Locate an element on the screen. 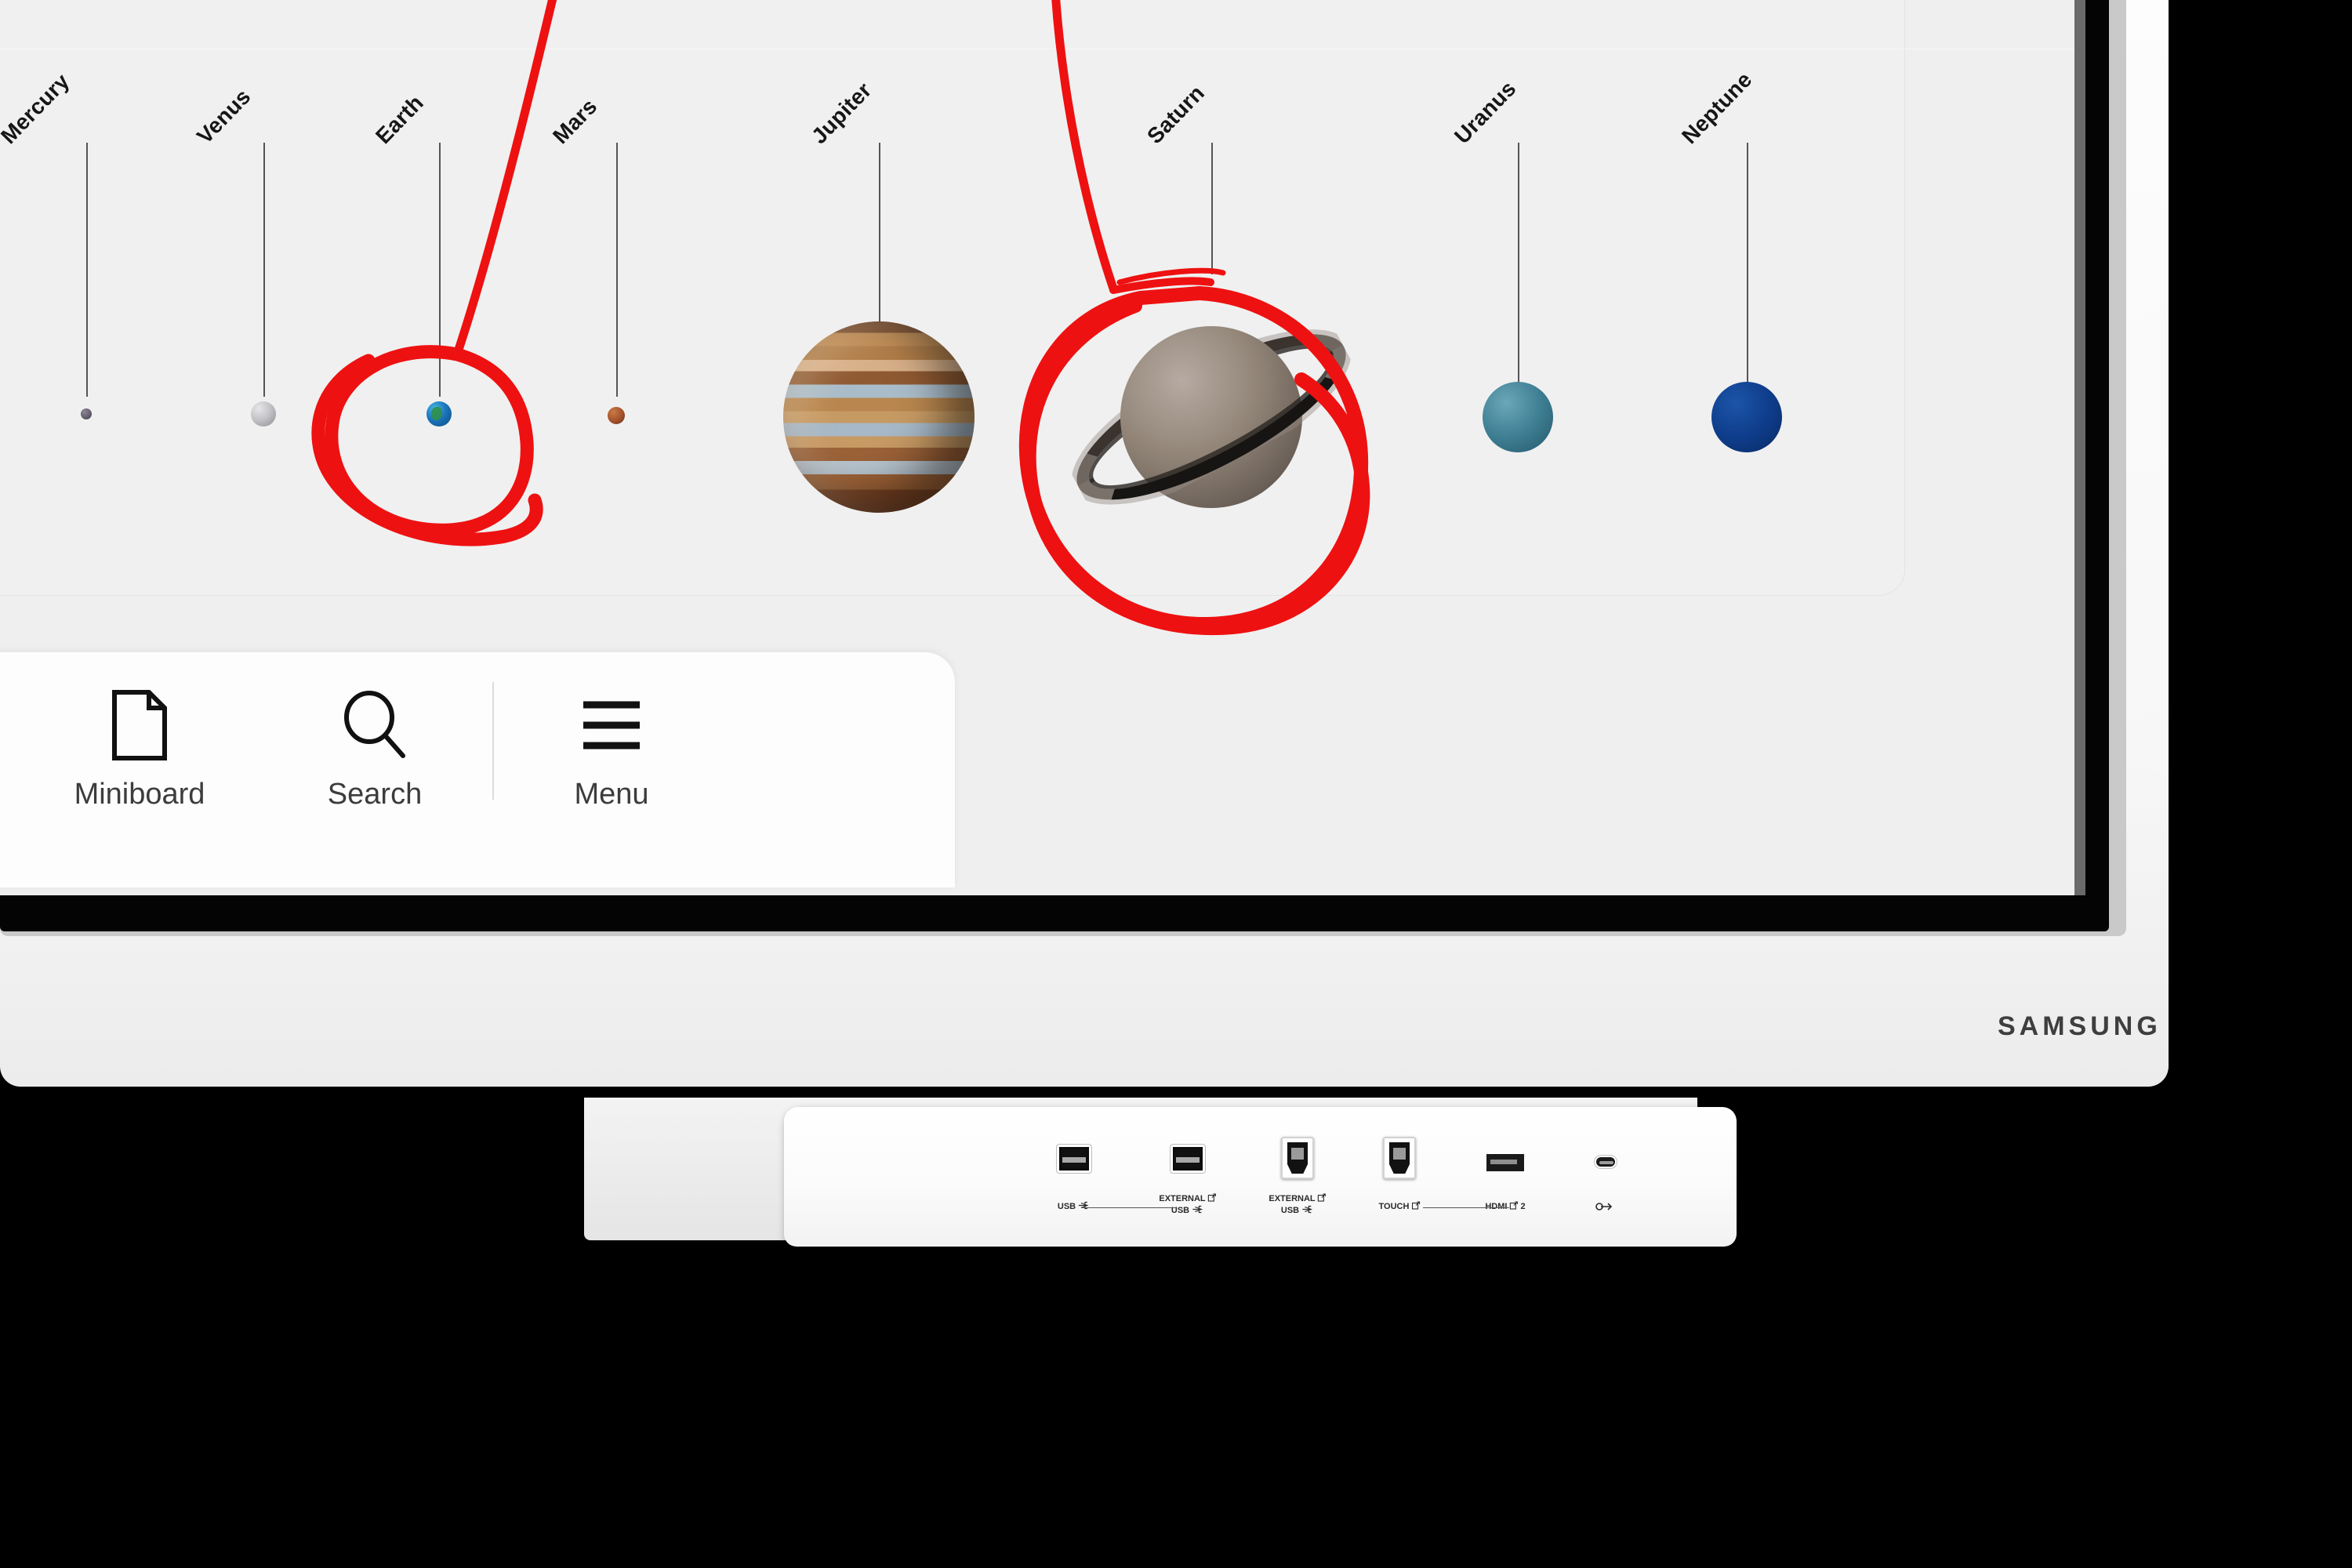 This screenshot has width=2352, height=1568. port-panel: USB EXTERNAL USB EXTERNAL USB TOUCH HDMI 2 is located at coordinates (1260, 1177).